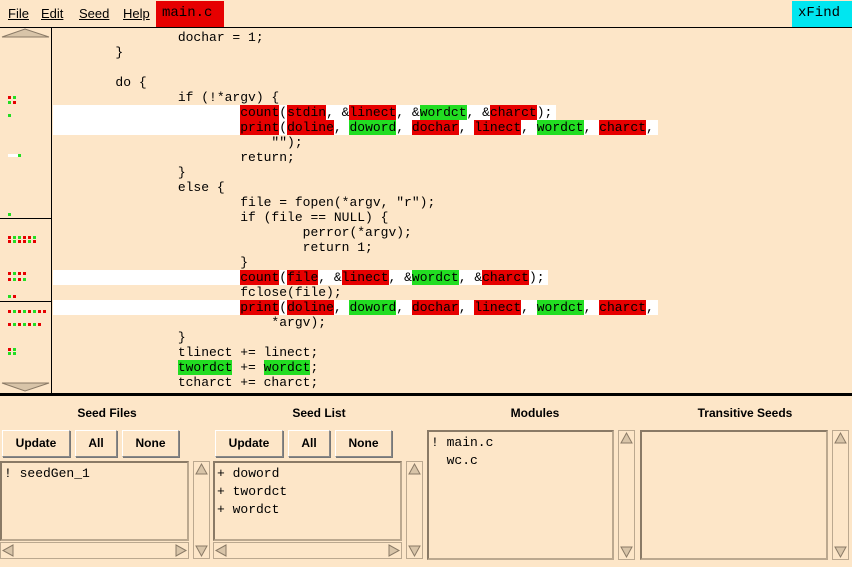  Describe the element at coordinates (249, 443) in the screenshot. I see `seed-list-update-button: Update` at that location.